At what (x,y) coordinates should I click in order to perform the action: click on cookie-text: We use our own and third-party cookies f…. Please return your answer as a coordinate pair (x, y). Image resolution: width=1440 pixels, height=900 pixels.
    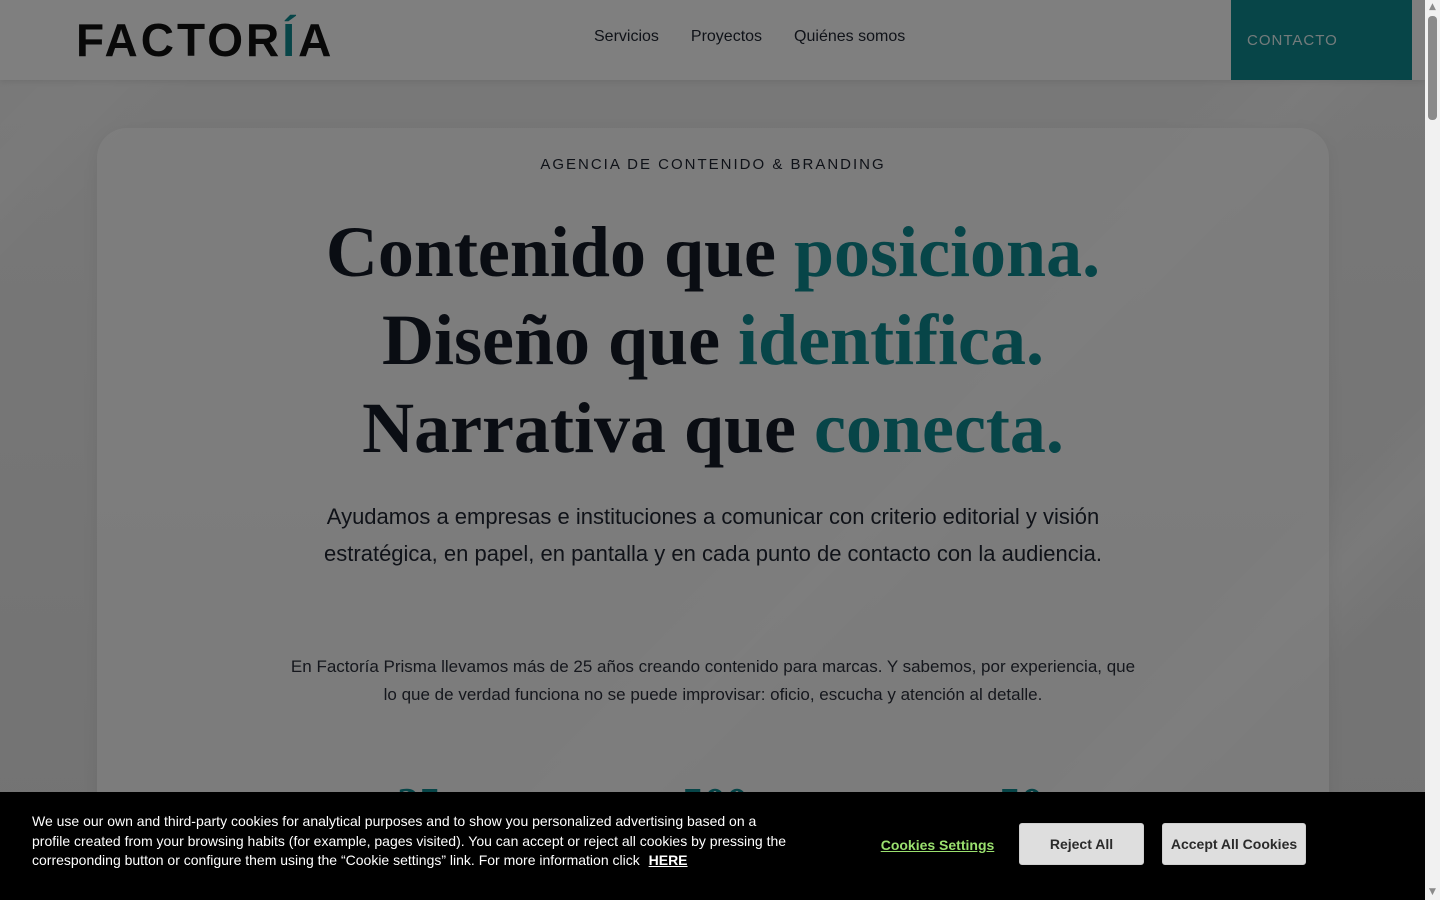
    Looking at the image, I should click on (412, 841).